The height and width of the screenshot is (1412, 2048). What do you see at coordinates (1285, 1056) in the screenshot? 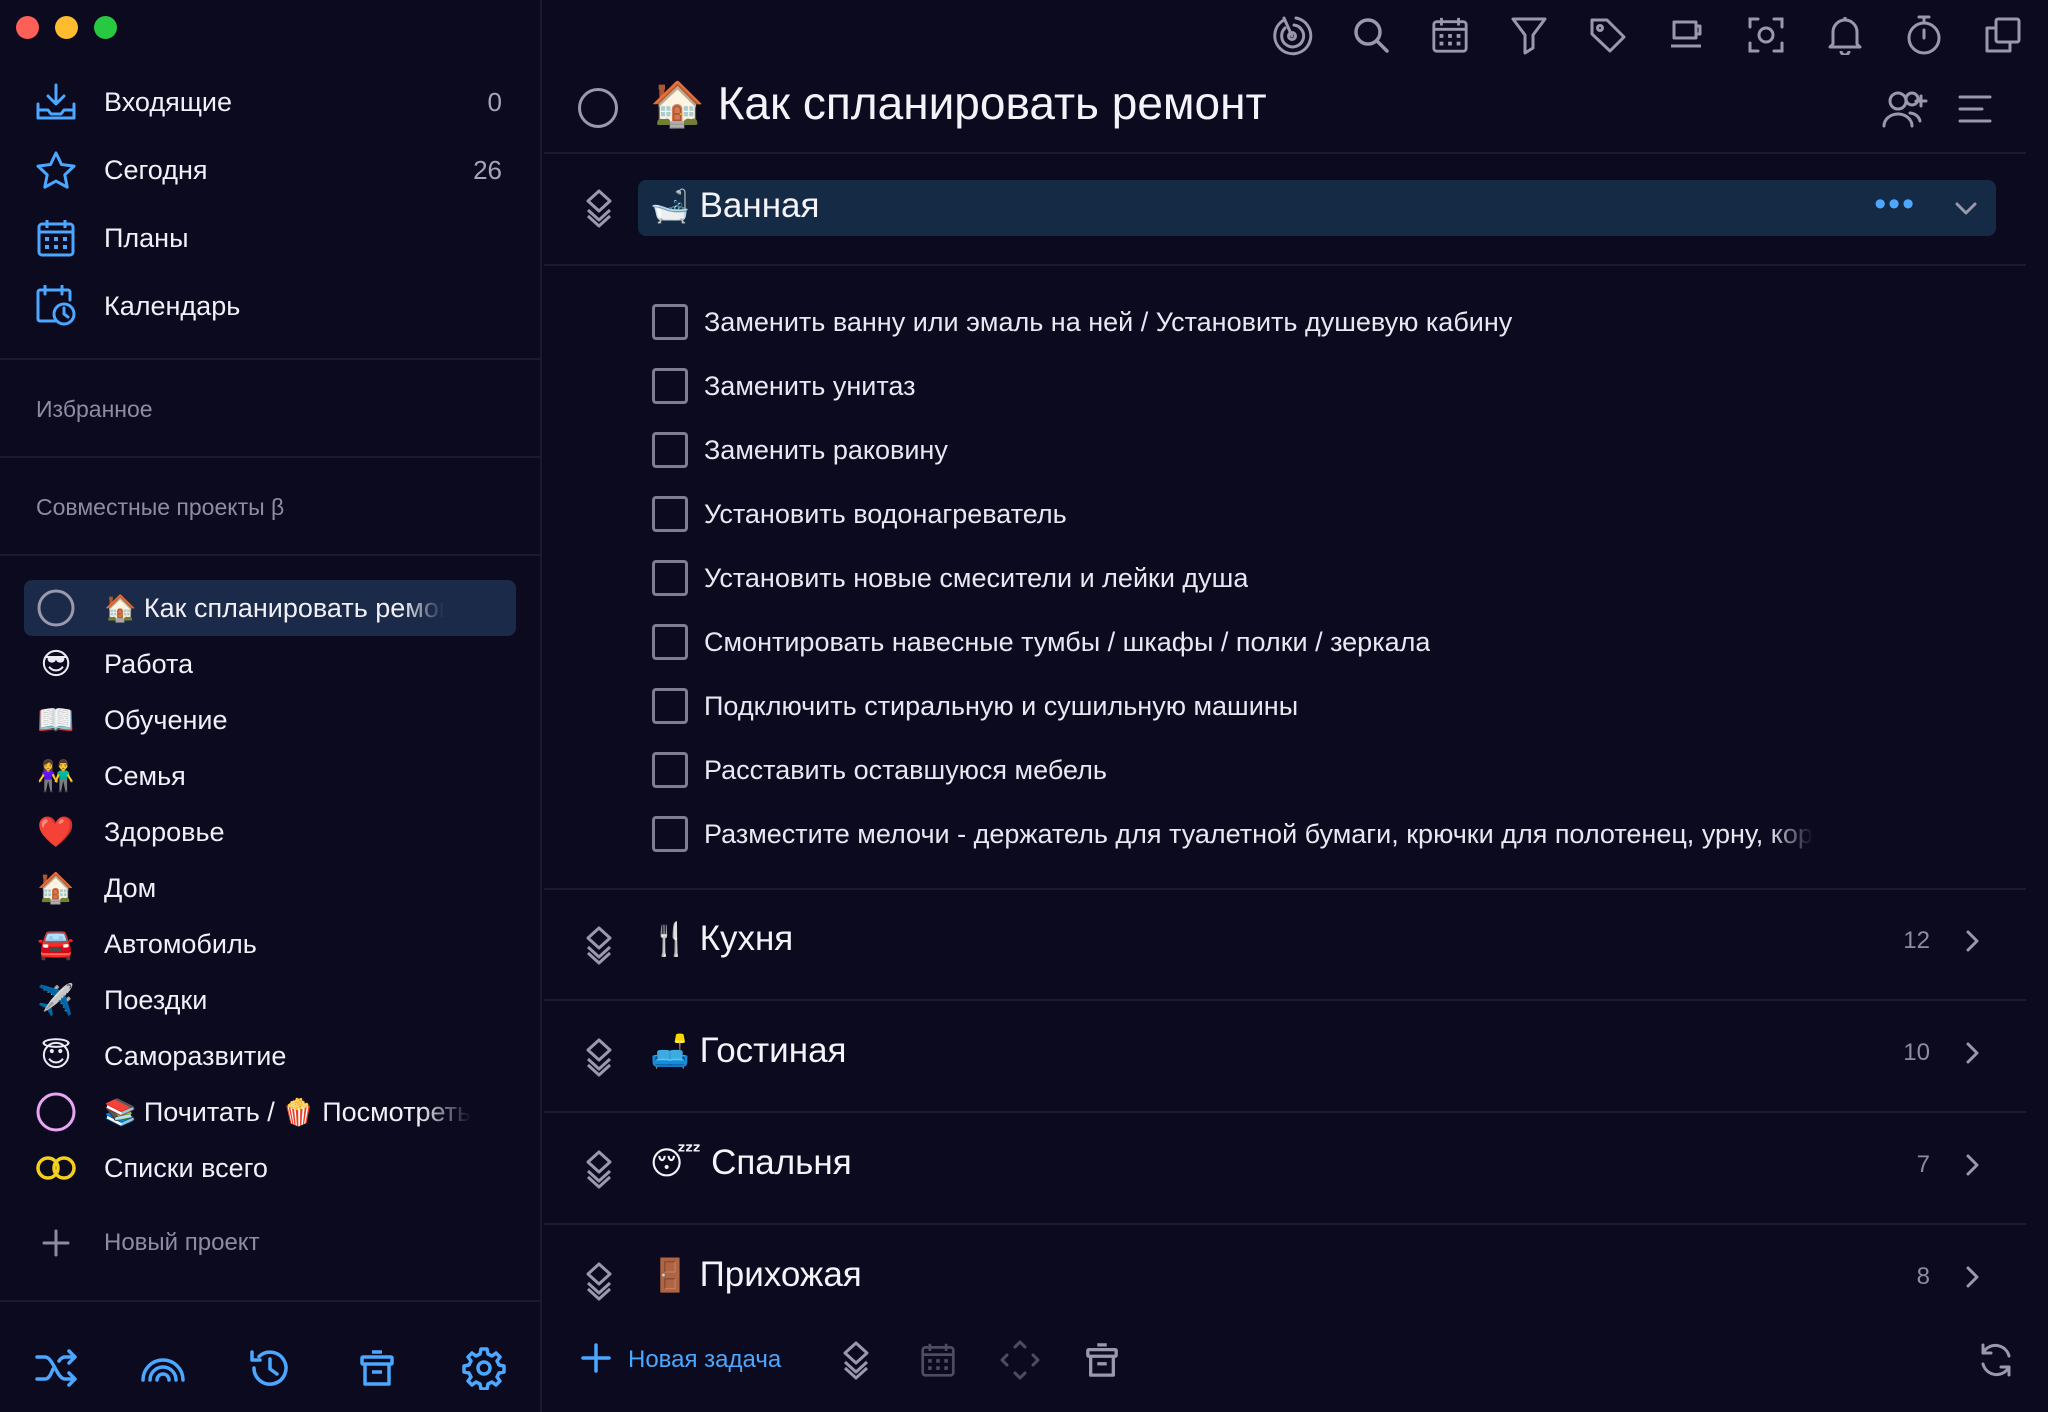
I see `section-living-room: 🛋️ Гостиная 10` at bounding box center [1285, 1056].